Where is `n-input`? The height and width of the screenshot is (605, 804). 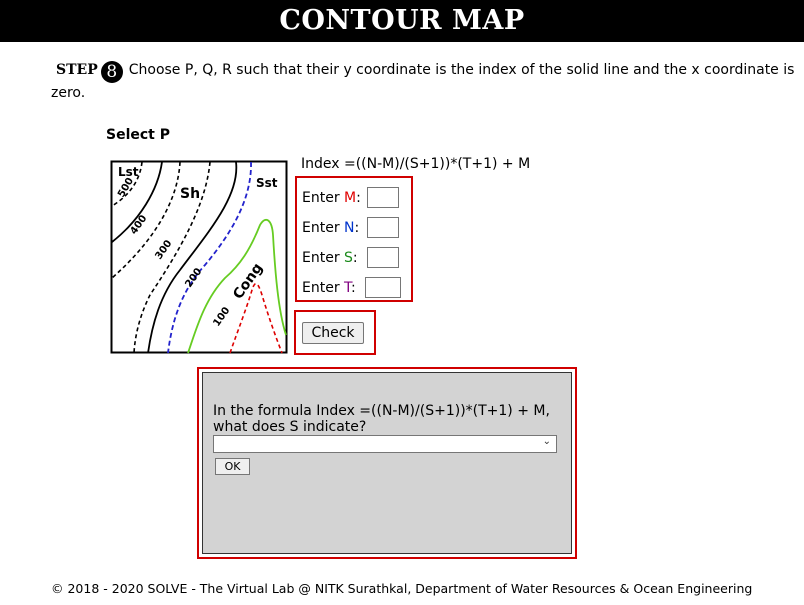
n-input is located at coordinates (383, 227).